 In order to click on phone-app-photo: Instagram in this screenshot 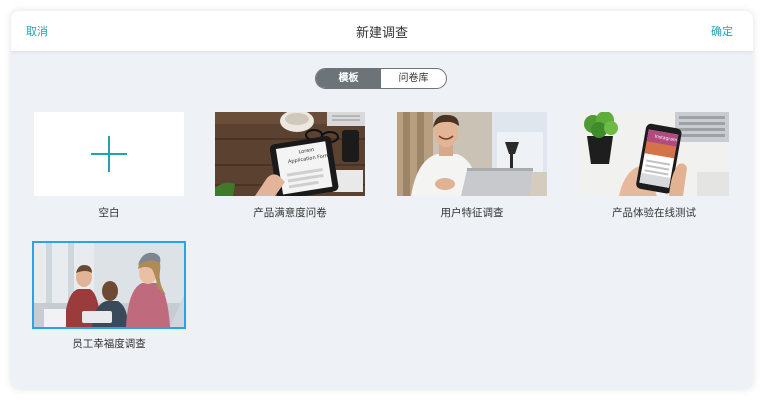, I will do `click(654, 154)`.